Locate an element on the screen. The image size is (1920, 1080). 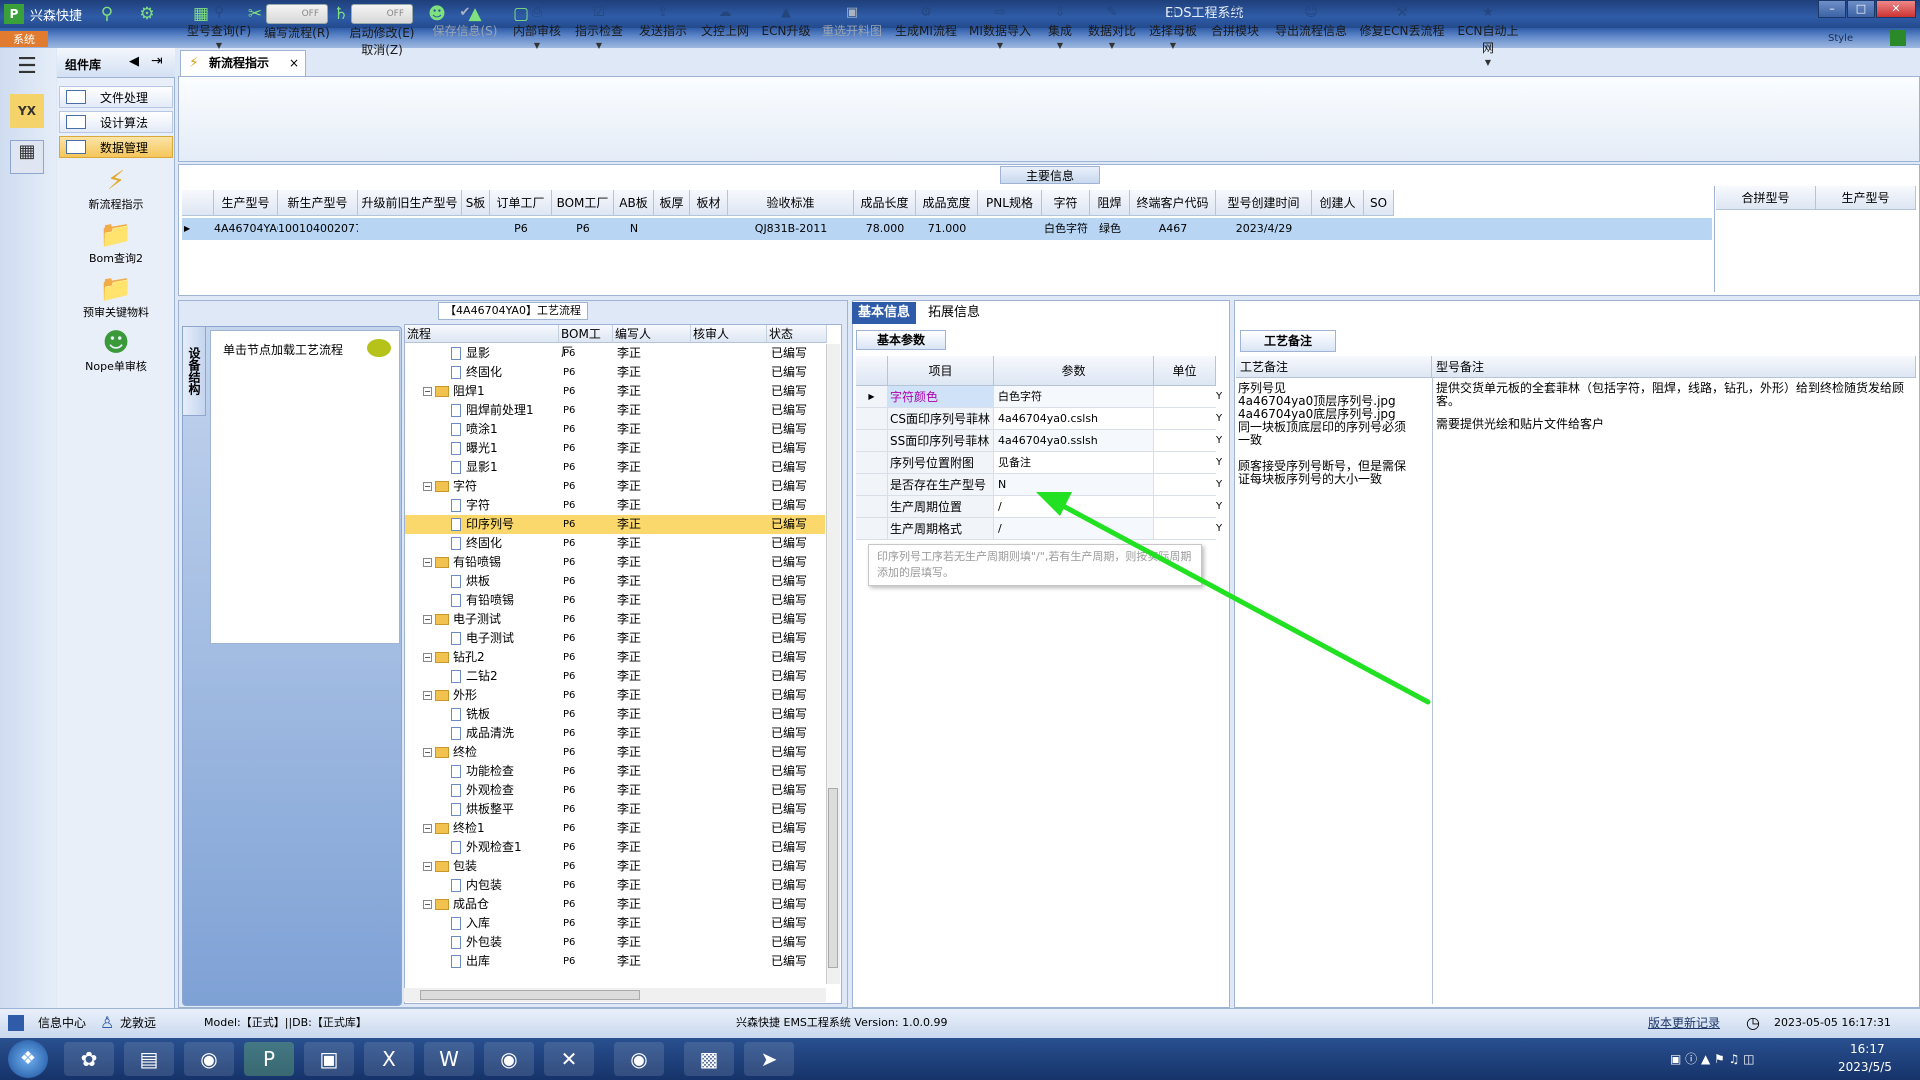
tree-row: 字符 P6 李正 已编写 is located at coordinates (615, 505).